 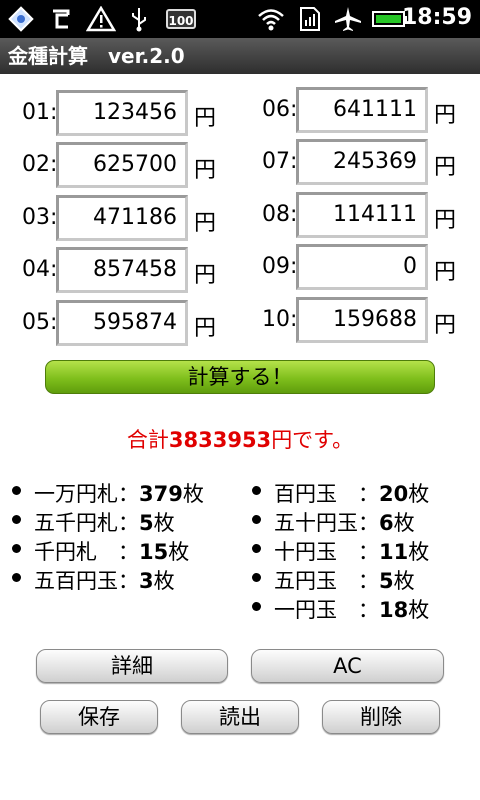 I want to click on denomination-name: 五百円玉, so click(x=76, y=581).